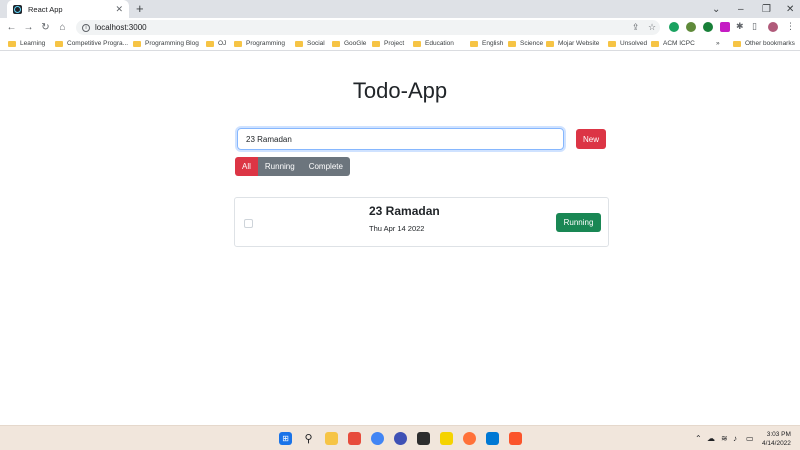  I want to click on filter-complete-button: Complete, so click(325, 166).